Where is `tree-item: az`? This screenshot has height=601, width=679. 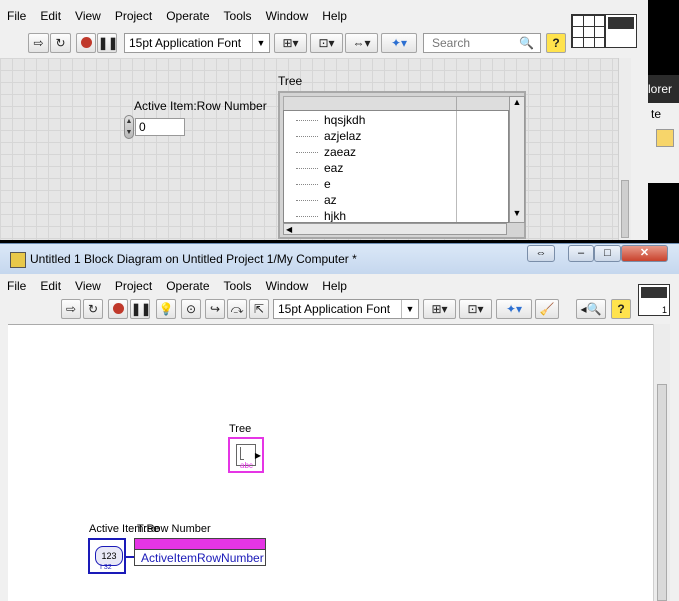
tree-item: az is located at coordinates (330, 200).